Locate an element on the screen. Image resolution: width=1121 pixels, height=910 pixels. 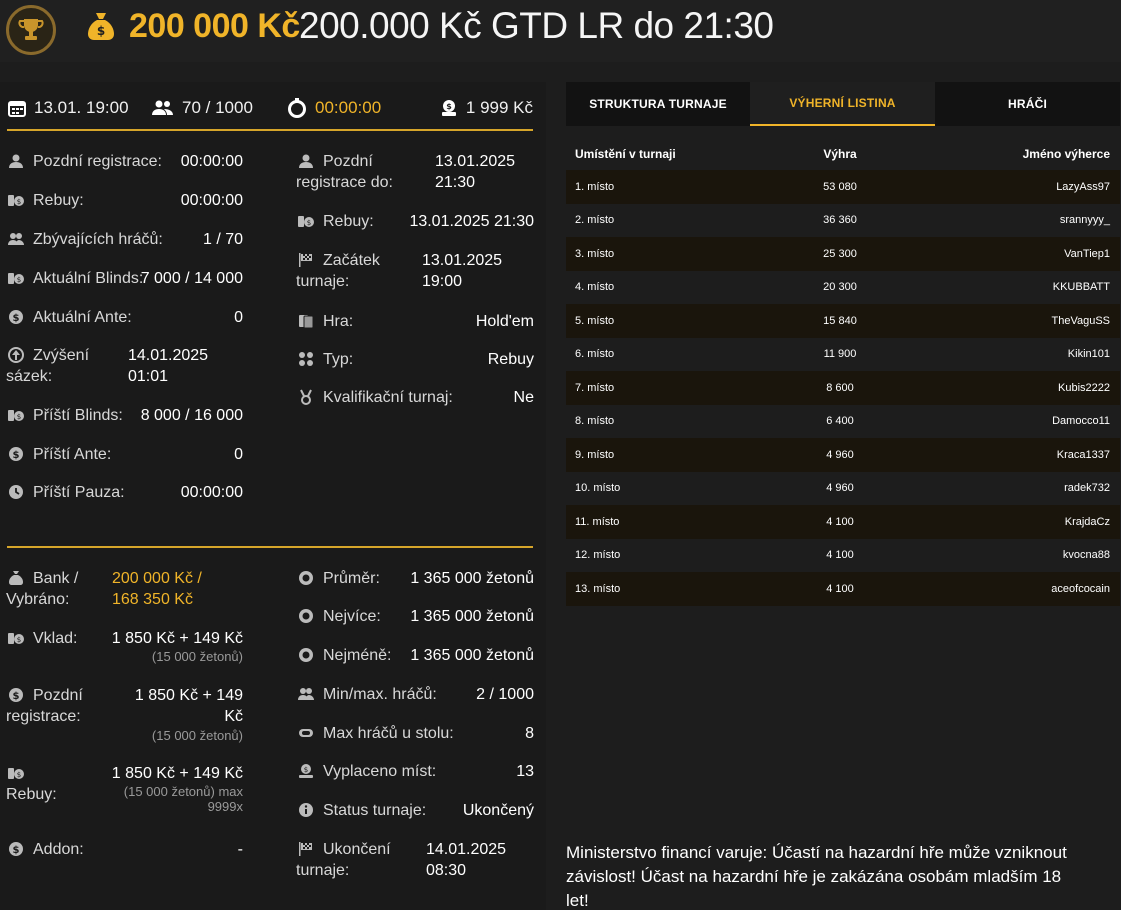
info-row-remaining-players: Zbývajících hráčů: 1 / 70 is located at coordinates (125, 240).